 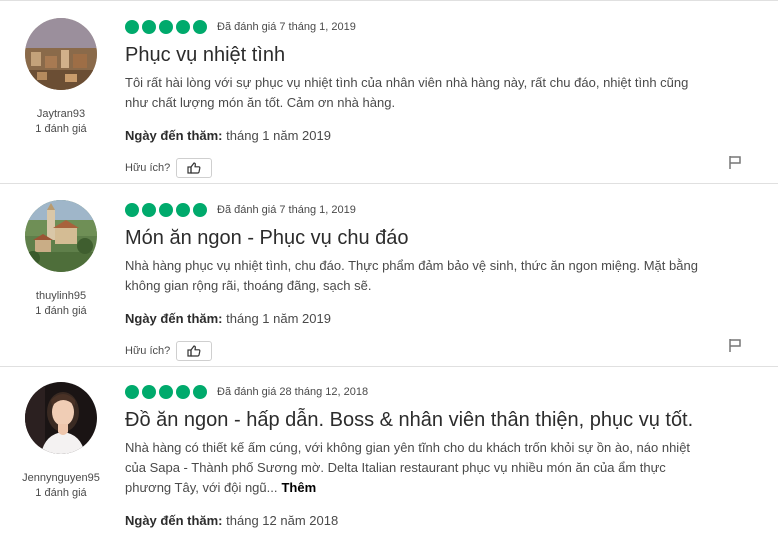 What do you see at coordinates (298, 487) in the screenshot?
I see `more-link: Thêm` at bounding box center [298, 487].